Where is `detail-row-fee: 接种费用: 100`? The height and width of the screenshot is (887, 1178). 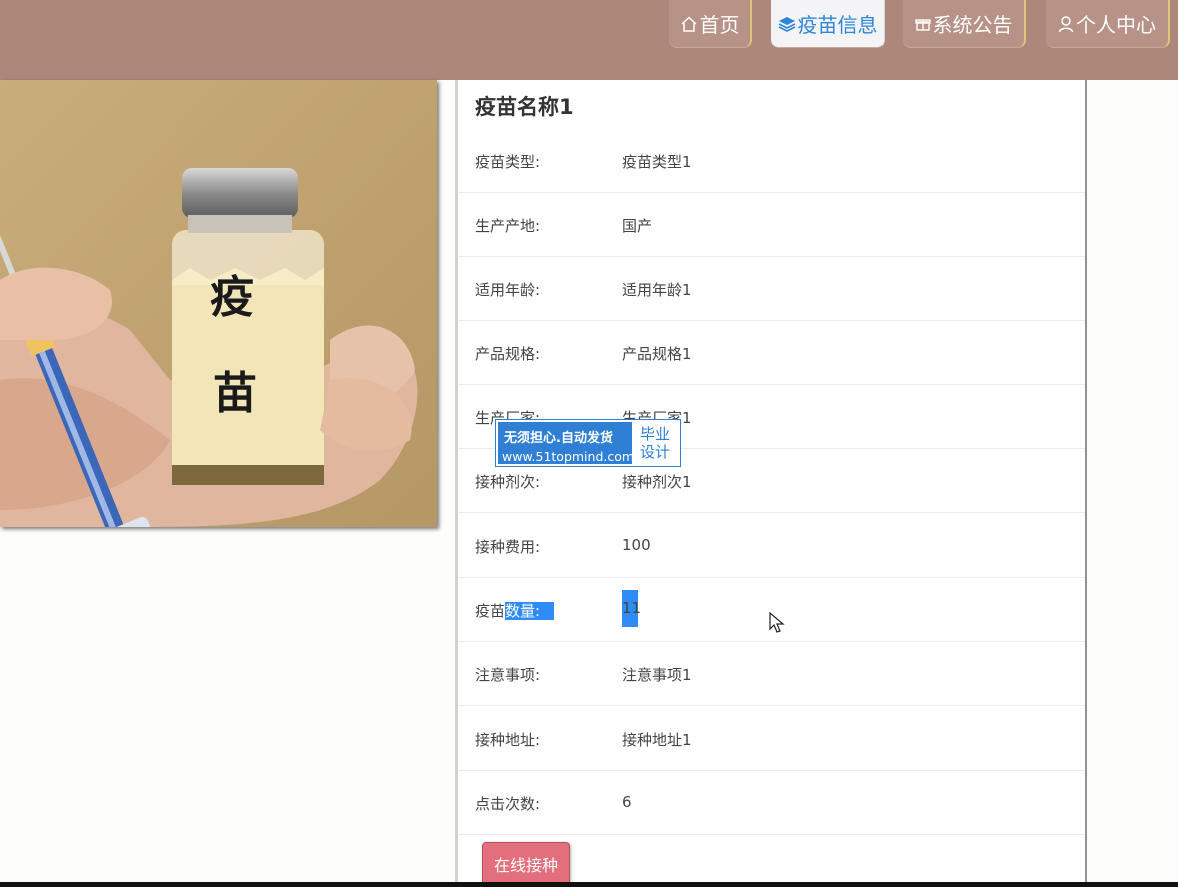 detail-row-fee: 接种费用: 100 is located at coordinates (771, 546).